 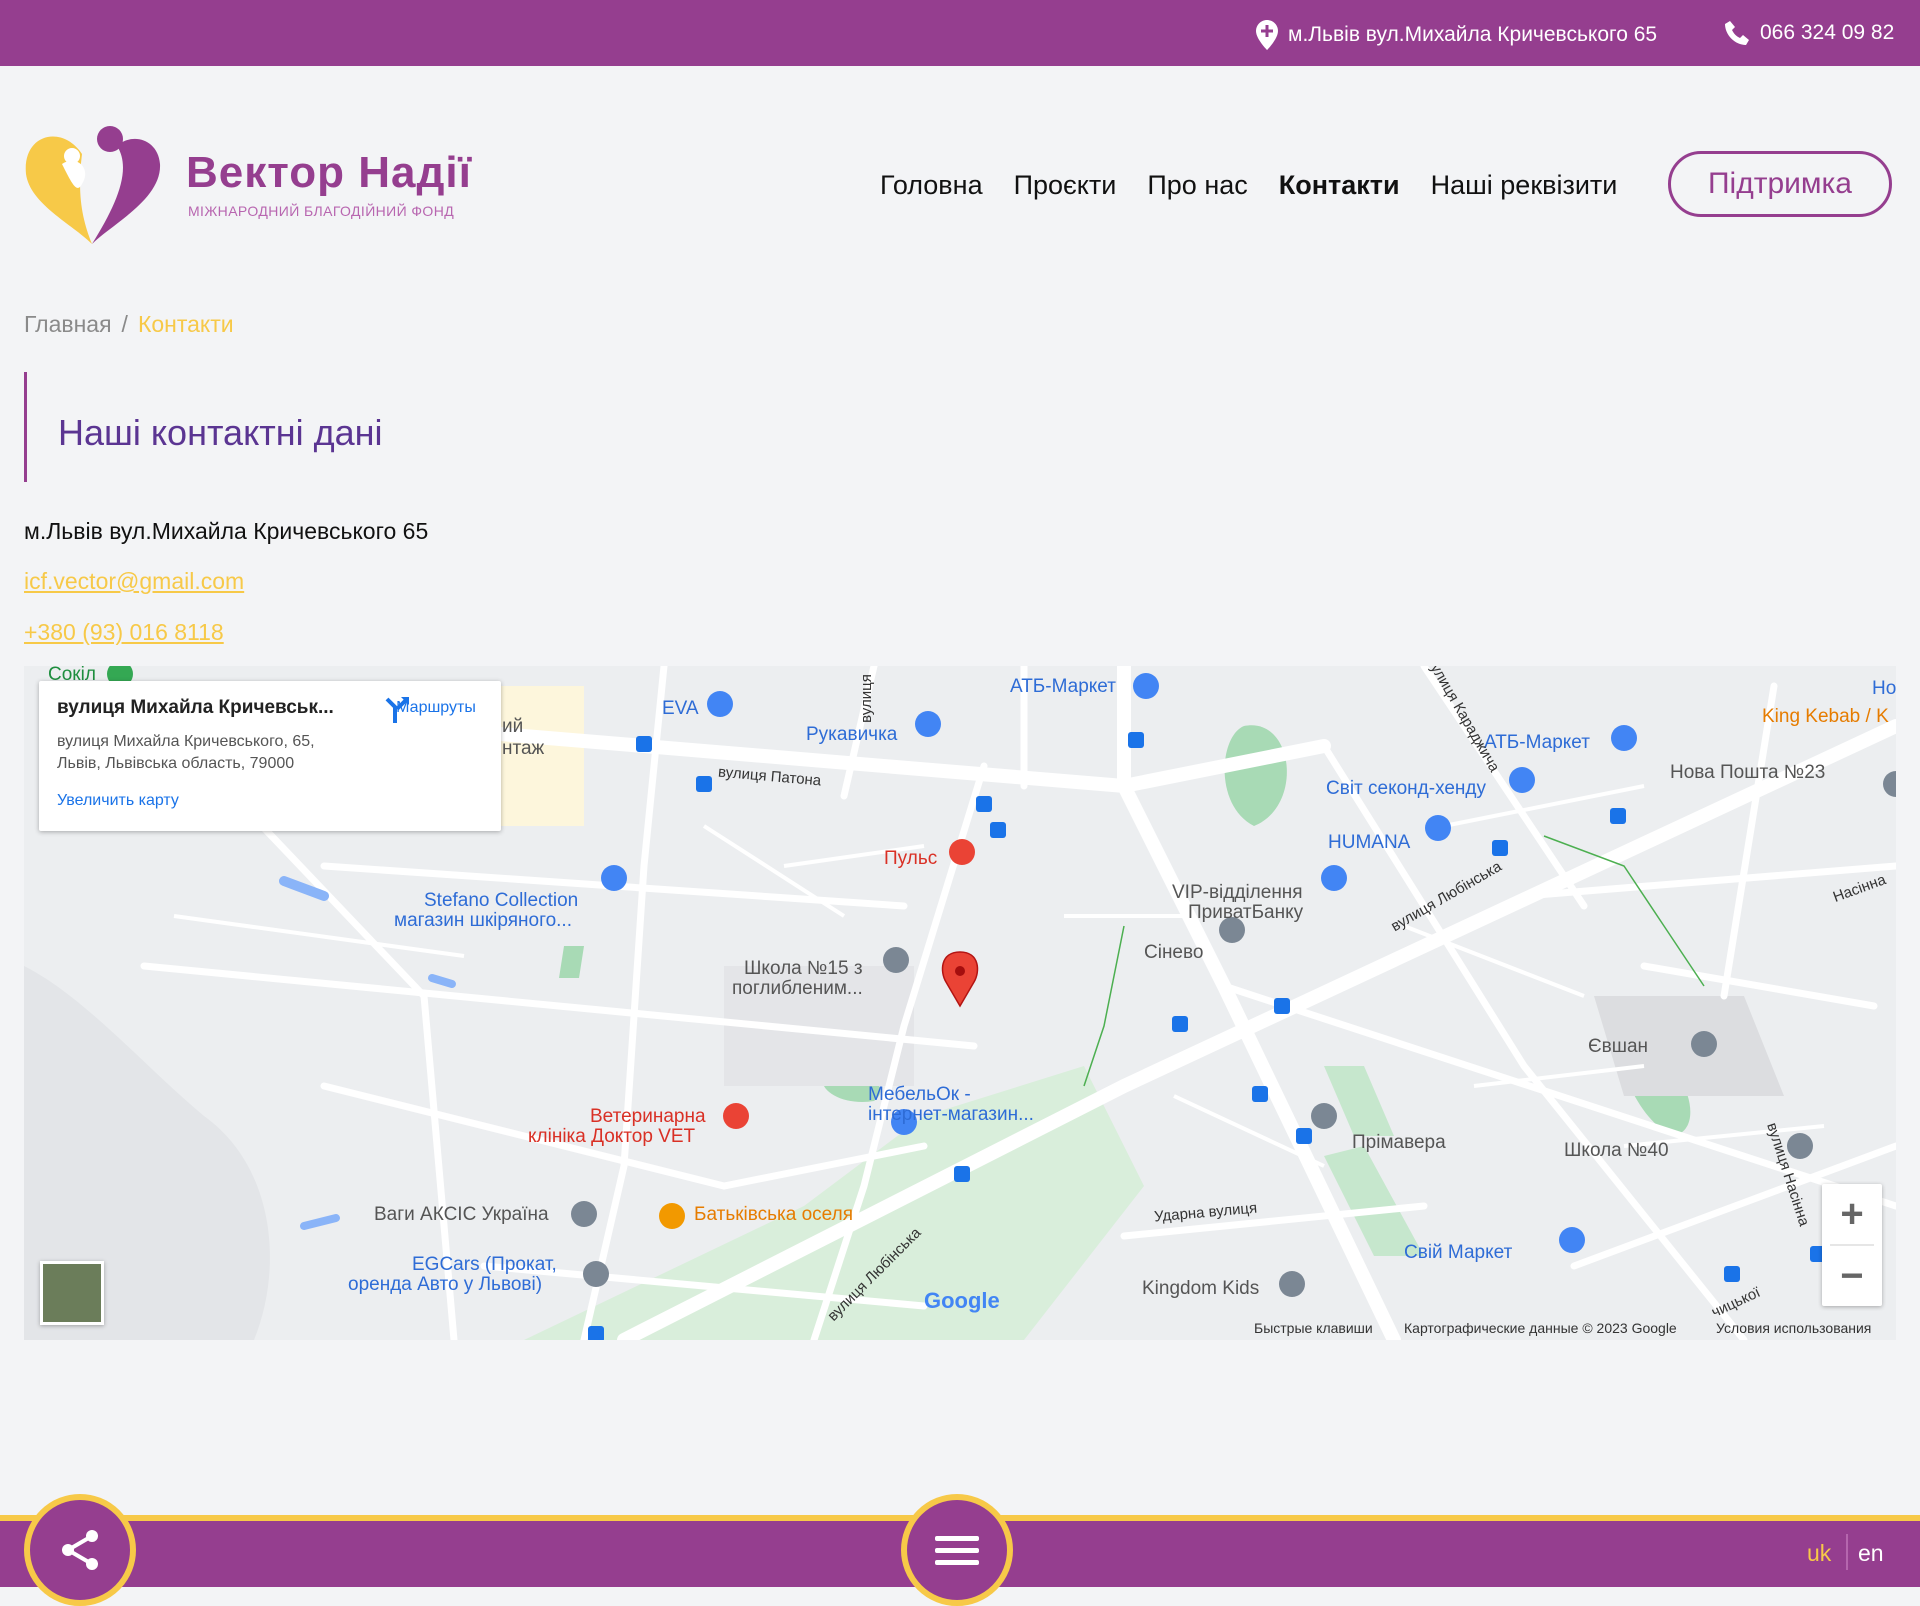 I want to click on menu-button, so click(x=957, y=1550).